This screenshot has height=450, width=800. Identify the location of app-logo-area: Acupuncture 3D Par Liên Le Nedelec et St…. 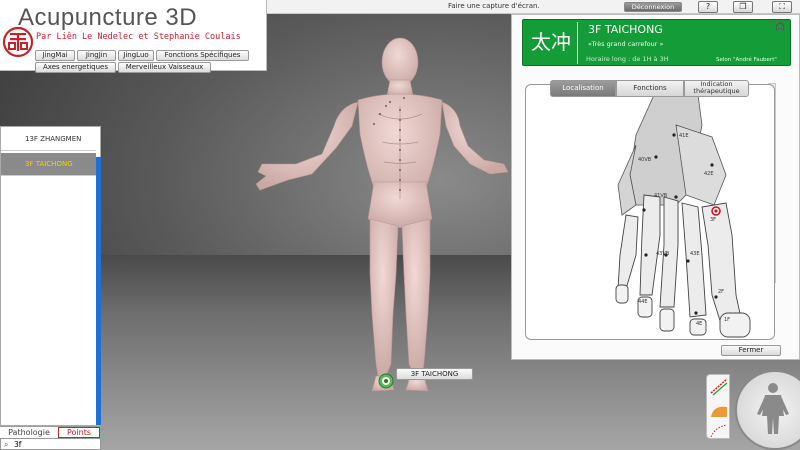
(133, 36).